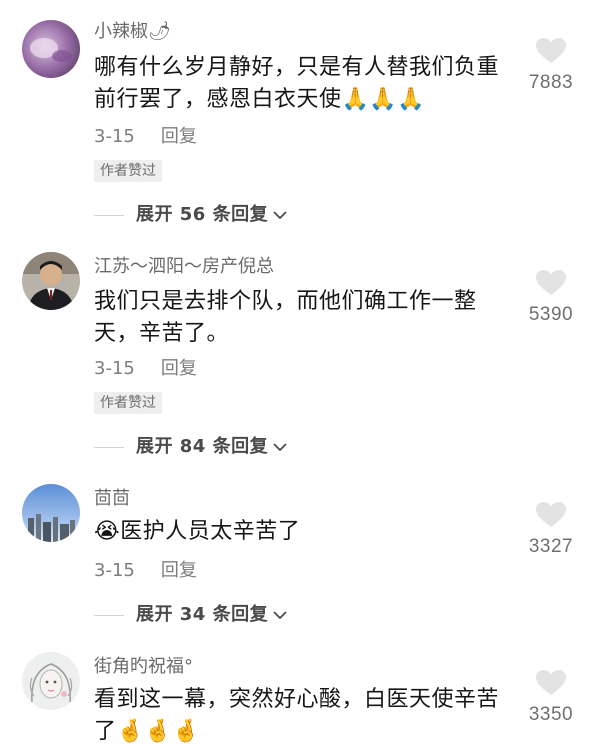 The image size is (600, 753). What do you see at coordinates (112, 499) in the screenshot?
I see `username: 茴茴` at bounding box center [112, 499].